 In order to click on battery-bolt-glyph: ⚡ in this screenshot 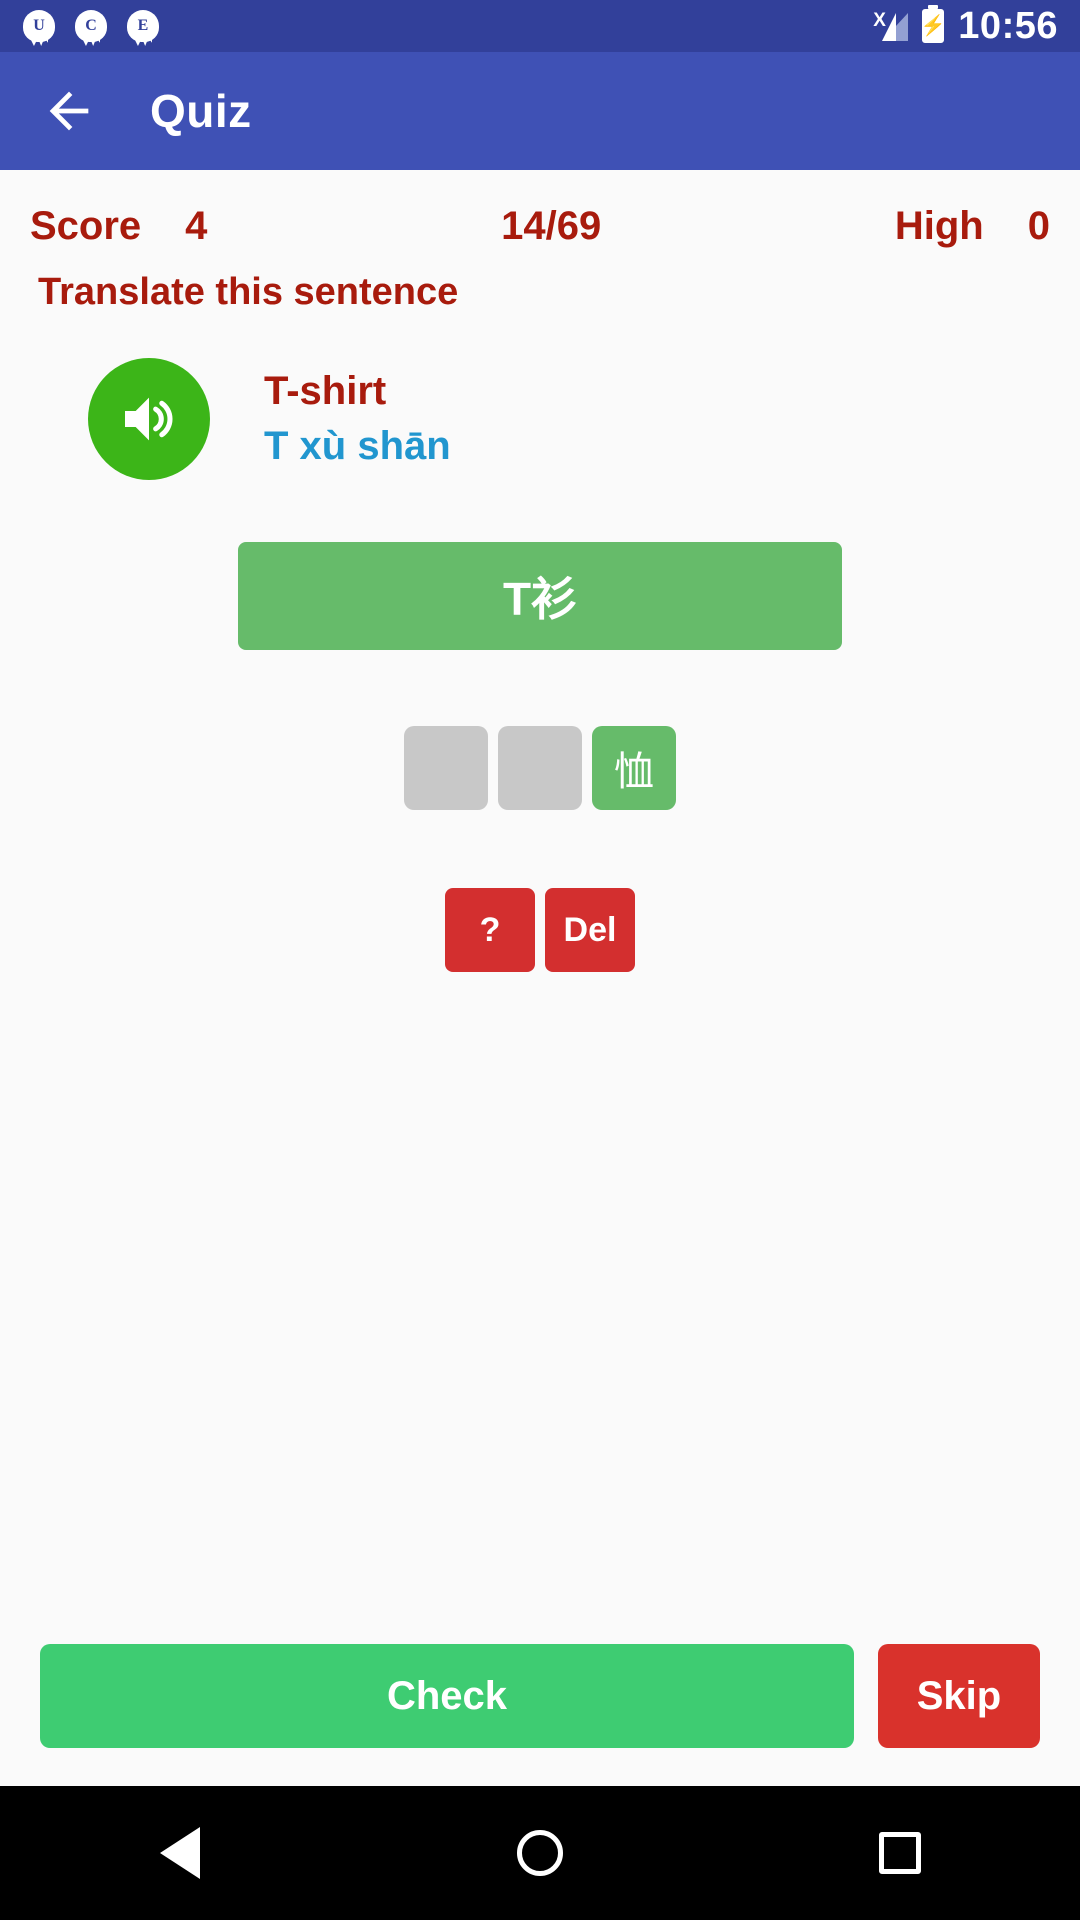, I will do `click(933, 26)`.